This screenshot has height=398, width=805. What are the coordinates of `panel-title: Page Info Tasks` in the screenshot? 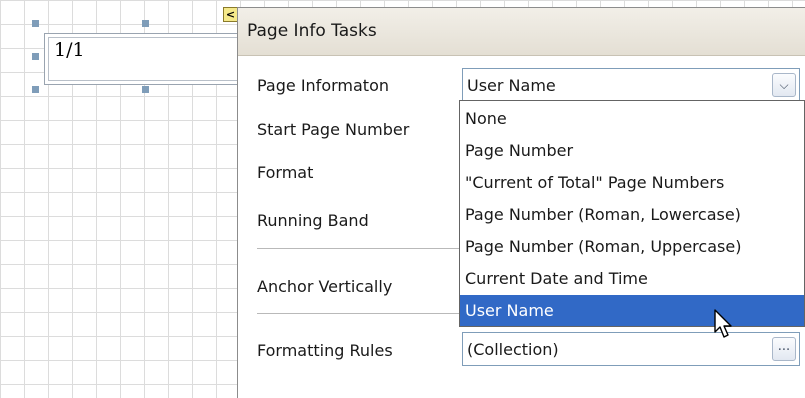 It's located at (312, 31).